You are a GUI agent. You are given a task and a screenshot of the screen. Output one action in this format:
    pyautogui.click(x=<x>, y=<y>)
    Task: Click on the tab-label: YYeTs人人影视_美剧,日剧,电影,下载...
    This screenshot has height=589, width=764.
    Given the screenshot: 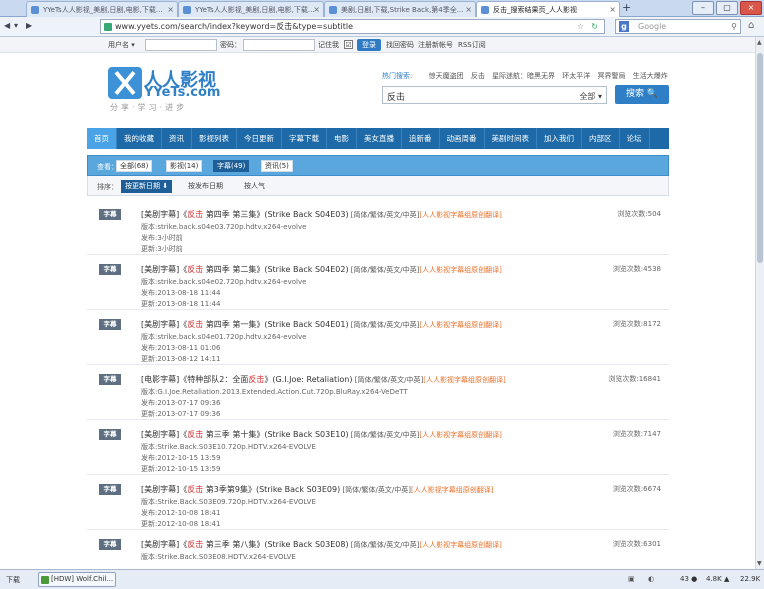 What is the action you would take?
    pyautogui.click(x=255, y=10)
    